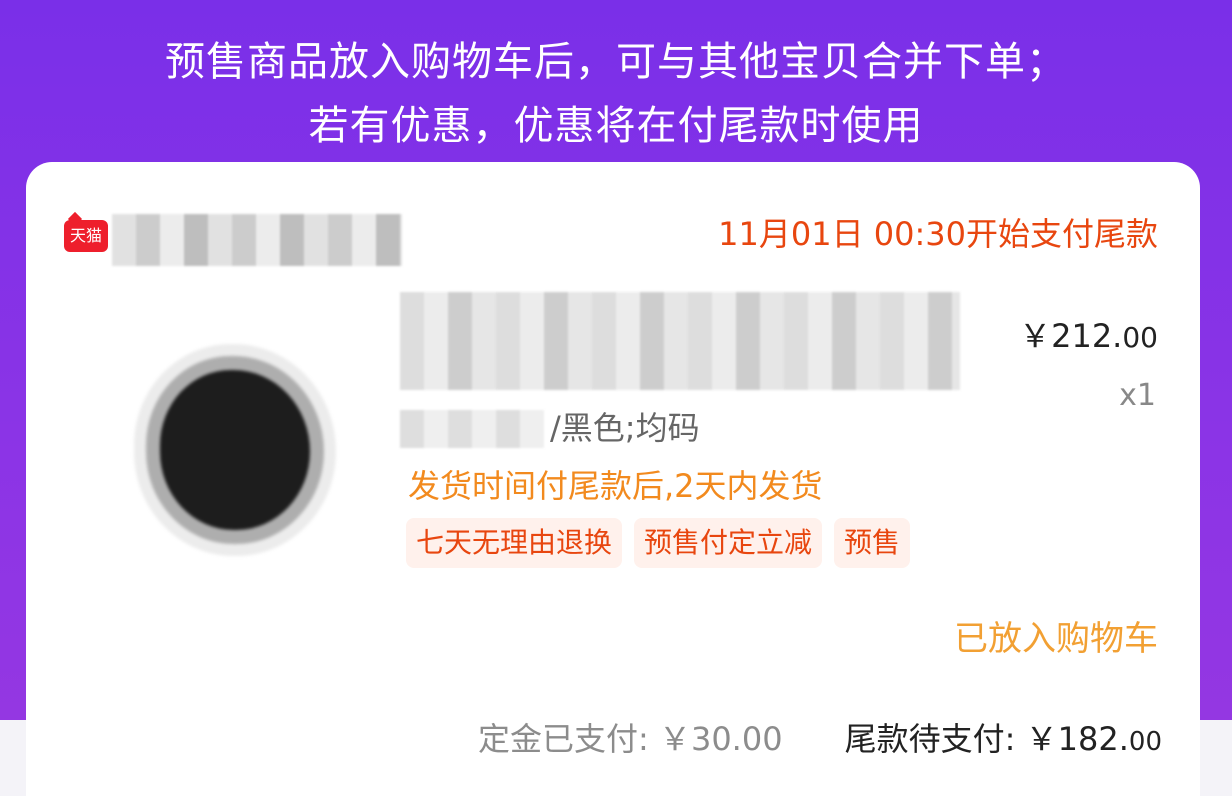  What do you see at coordinates (550, 428) in the screenshot?
I see `product-variant: /黑色;均码` at bounding box center [550, 428].